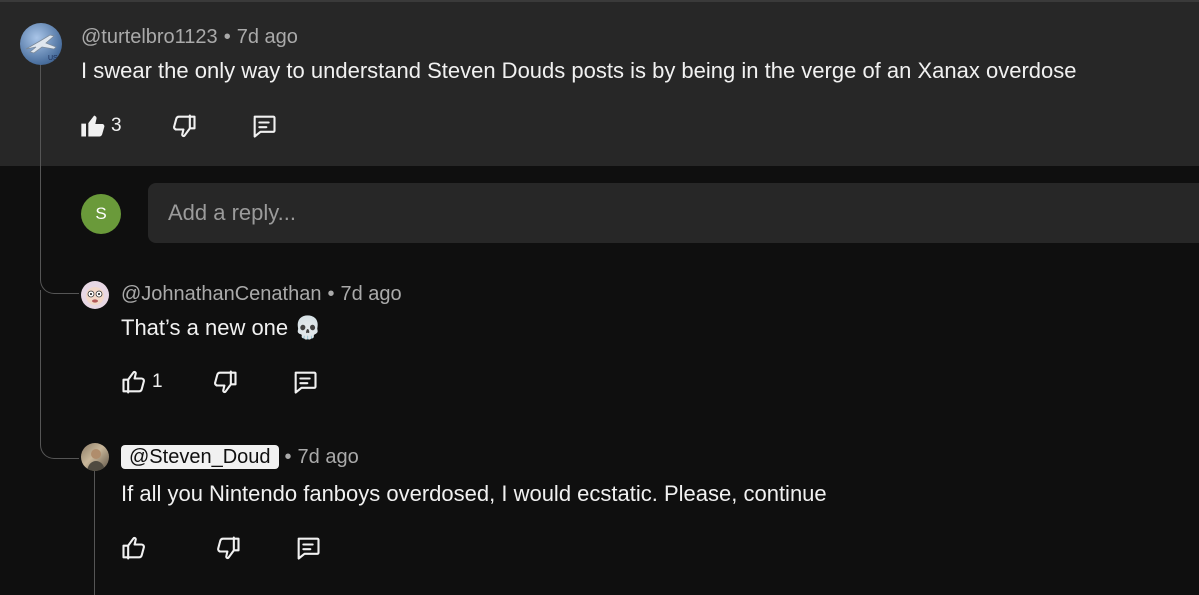 Image resolution: width=1199 pixels, height=595 pixels. I want to click on comment-actions: 3, so click(178, 126).